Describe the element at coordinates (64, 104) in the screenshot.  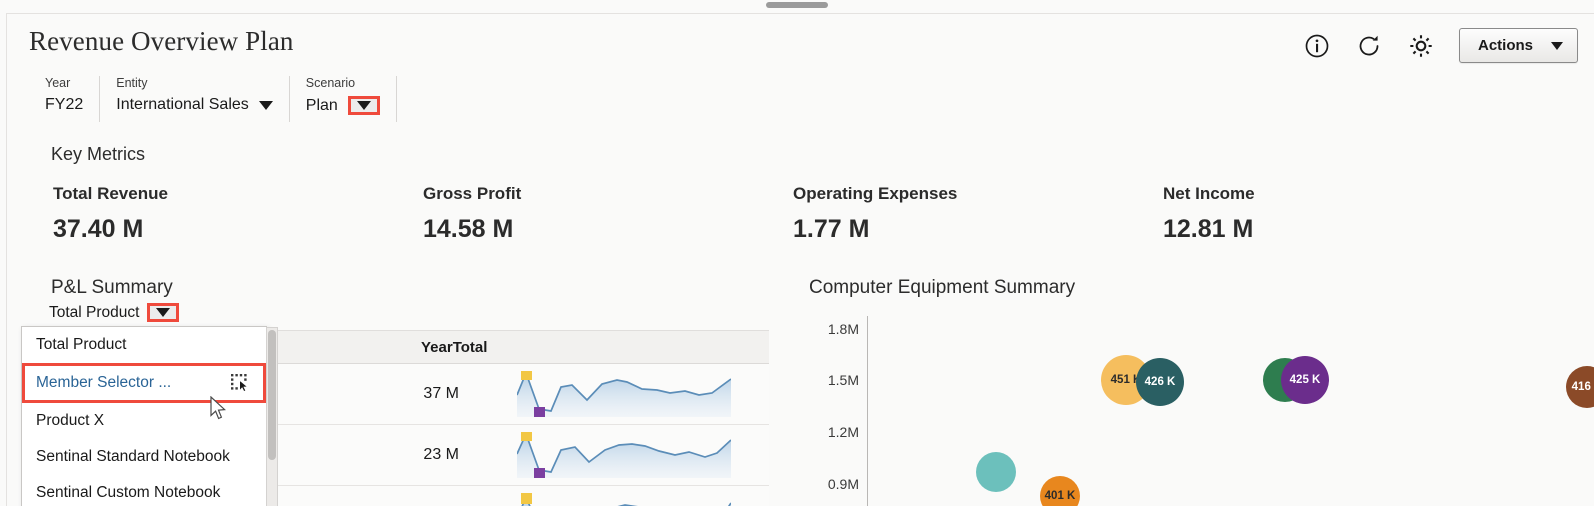
I see `pov-value-year: FY22` at that location.